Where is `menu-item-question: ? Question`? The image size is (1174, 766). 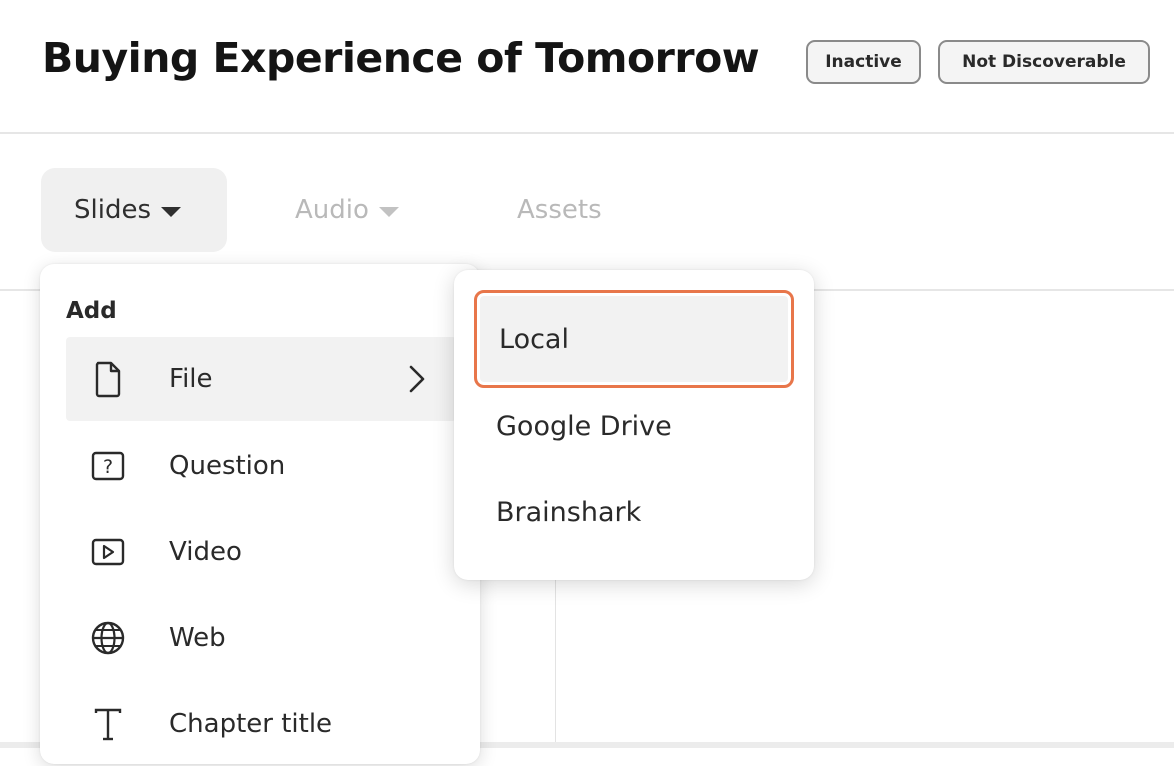 menu-item-question: ? Question is located at coordinates (261, 466).